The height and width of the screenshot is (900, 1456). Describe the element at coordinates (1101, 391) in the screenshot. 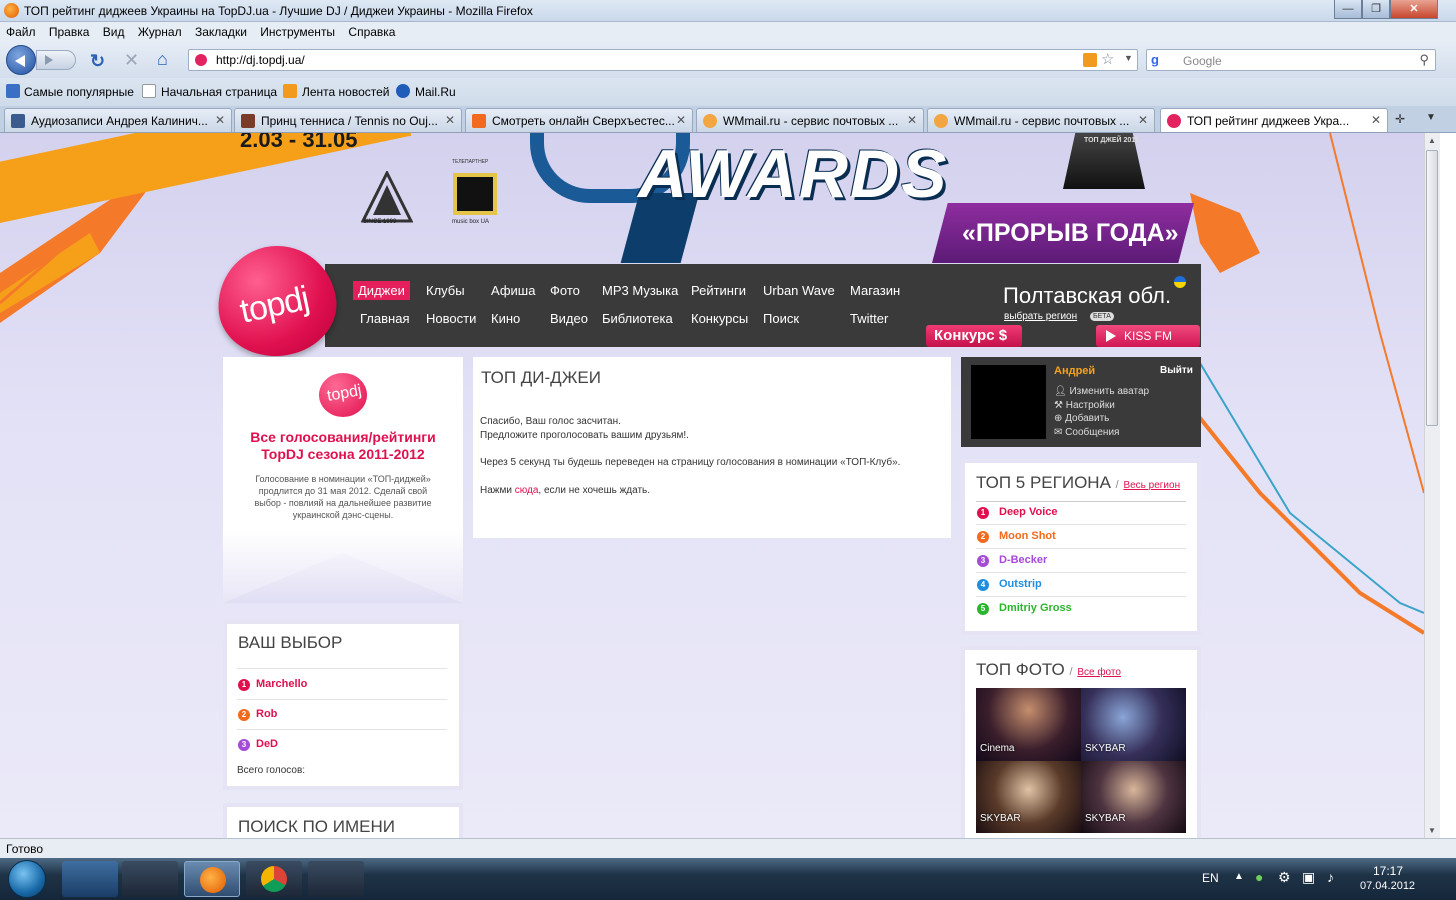

I see `change-avatar-link: 👤︎ Изменить аватар` at that location.